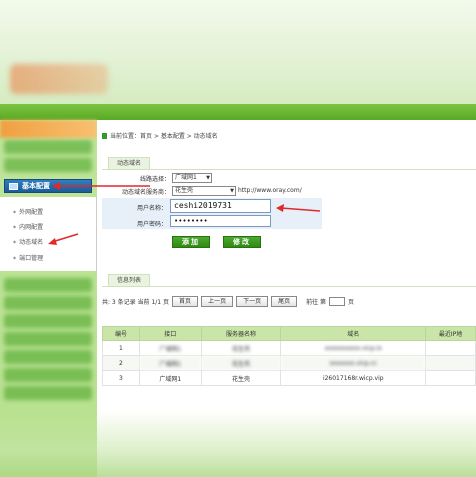 The image size is (476, 477). Describe the element at coordinates (48, 129) in the screenshot. I see `sidebar-header` at that location.